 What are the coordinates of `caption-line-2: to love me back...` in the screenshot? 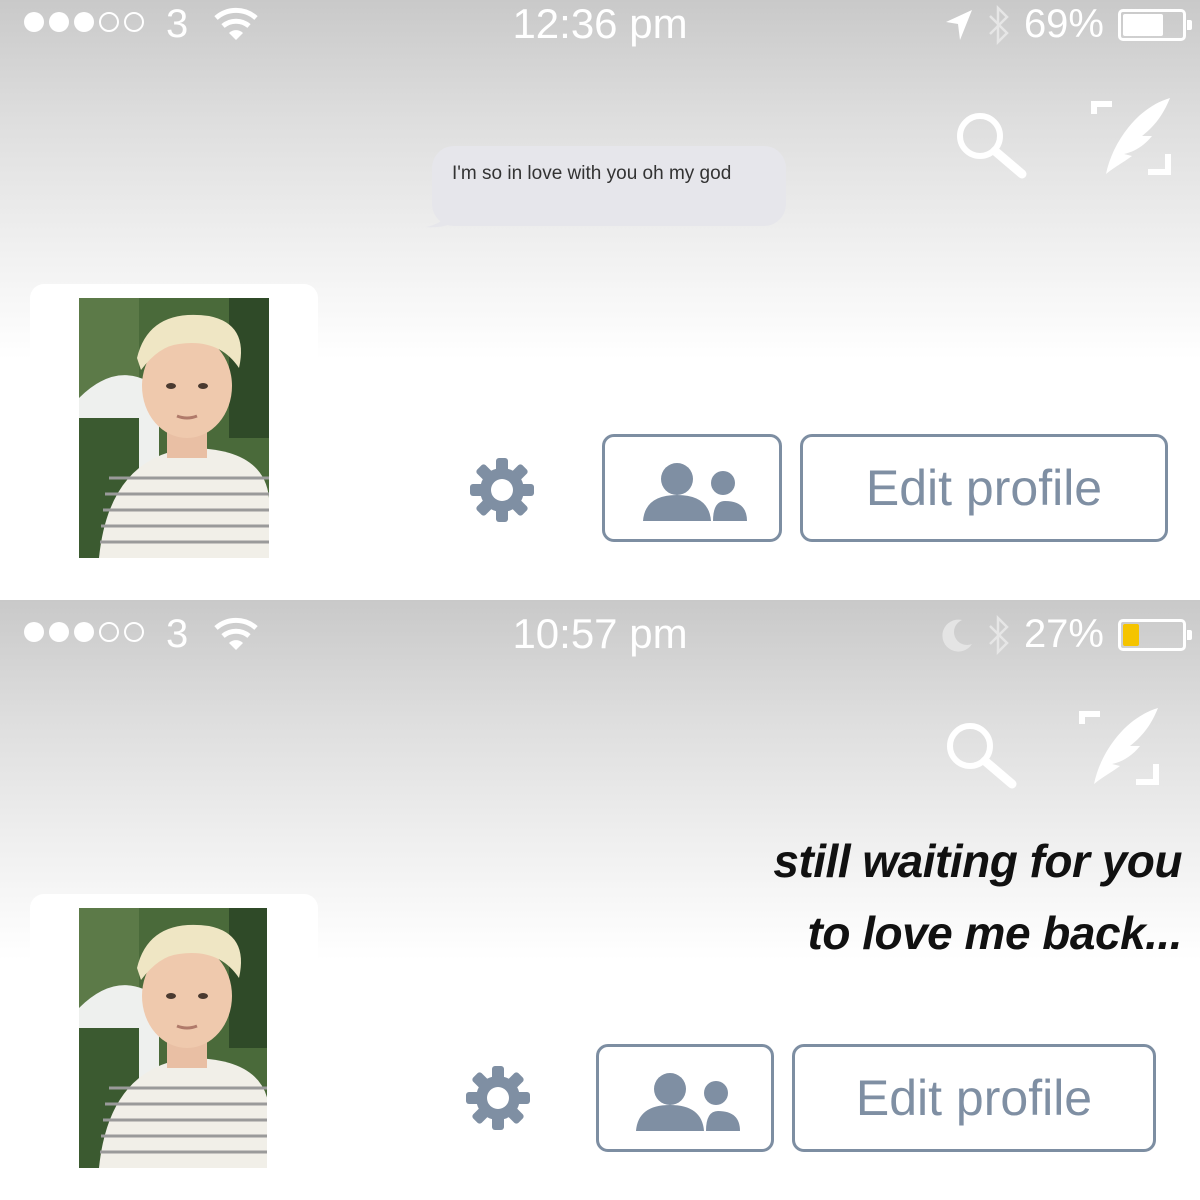 It's located at (995, 933).